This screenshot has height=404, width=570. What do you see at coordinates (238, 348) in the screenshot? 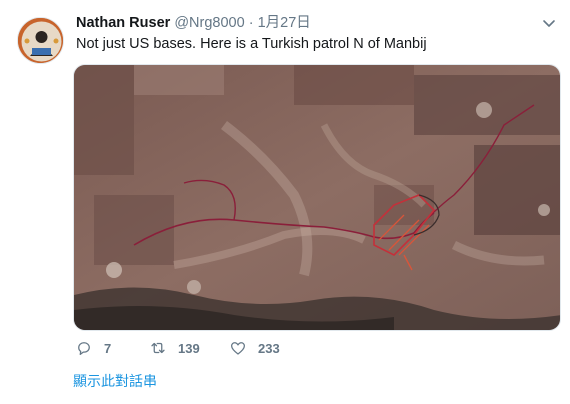
I see `heart-icon` at bounding box center [238, 348].